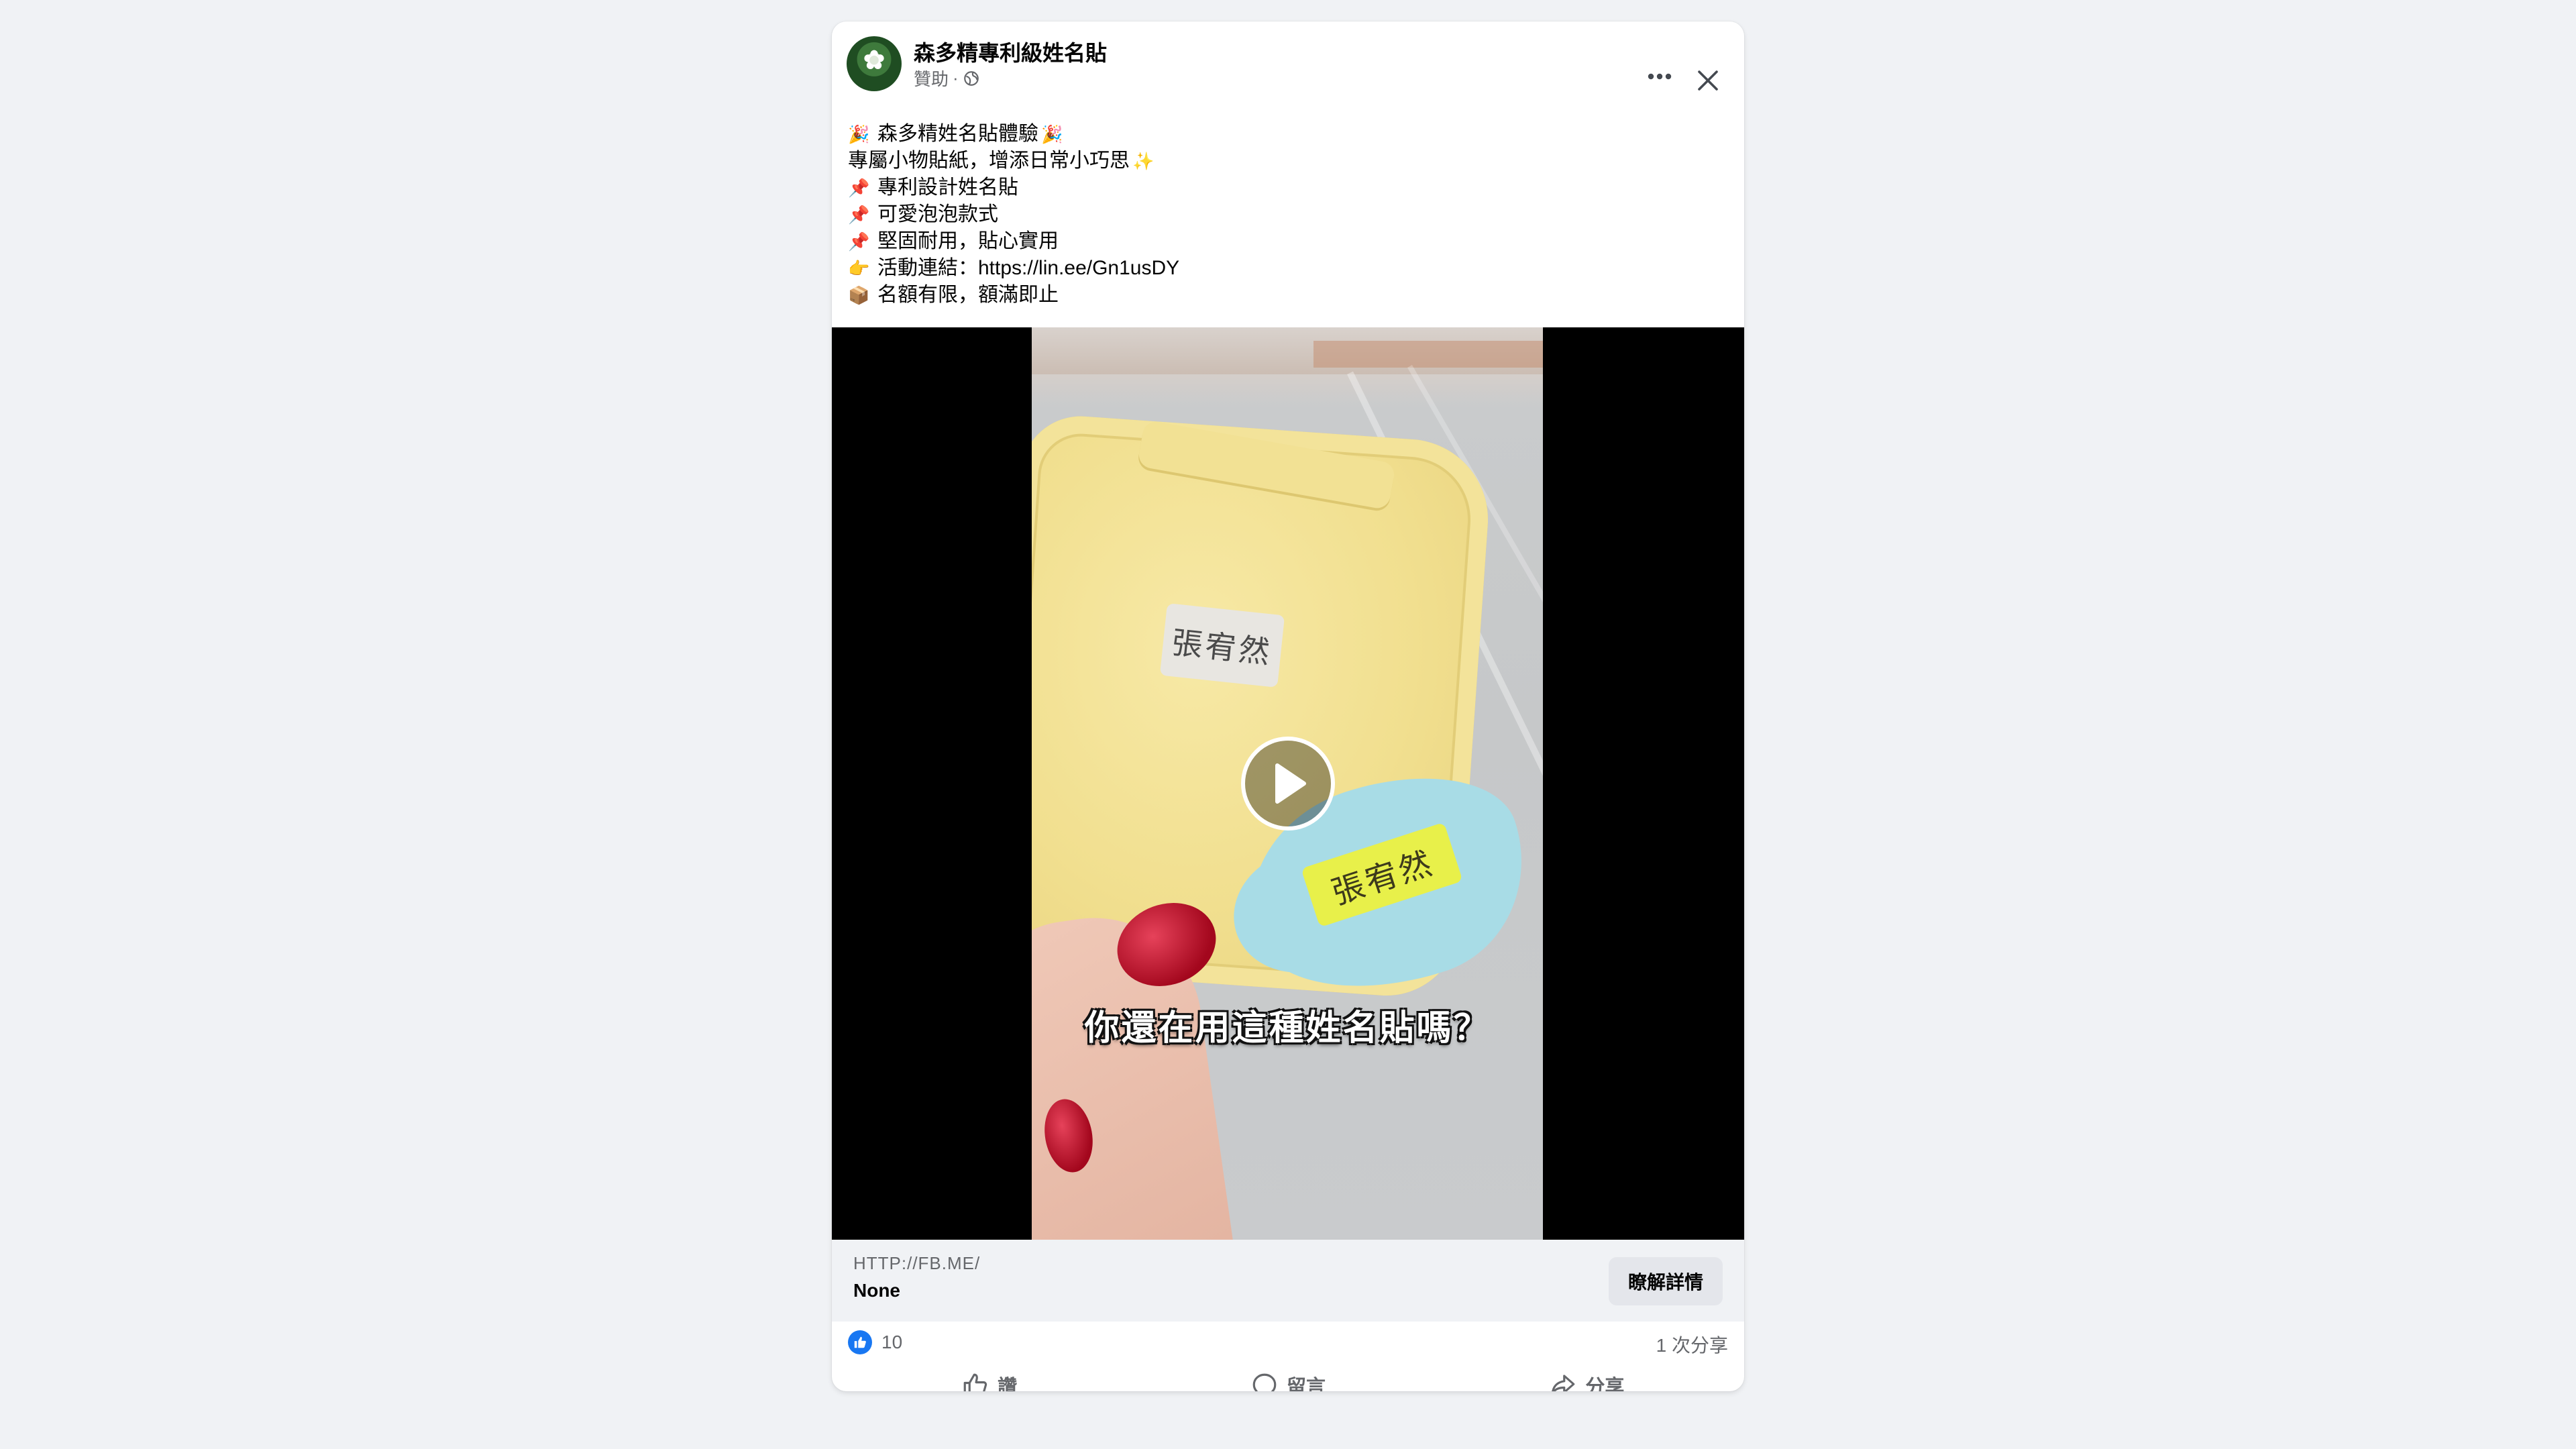  I want to click on comment-label: 留言, so click(1306, 1384).